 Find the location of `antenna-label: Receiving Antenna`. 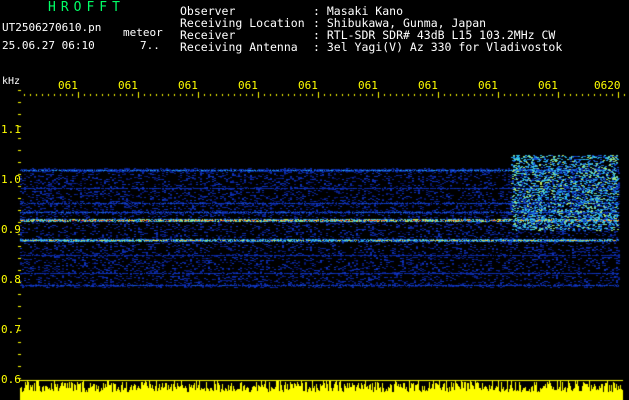

antenna-label: Receiving Antenna is located at coordinates (239, 47).